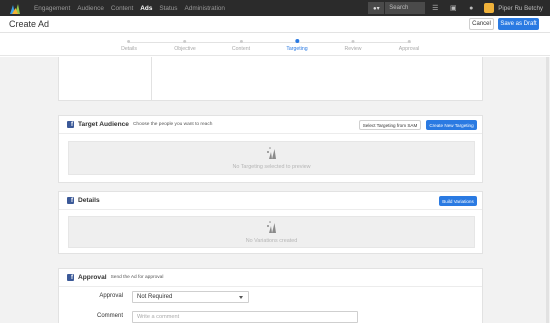 Image resolution: width=550 pixels, height=323 pixels. Describe the element at coordinates (435, 8) in the screenshot. I see `list-icon: ☰` at that location.